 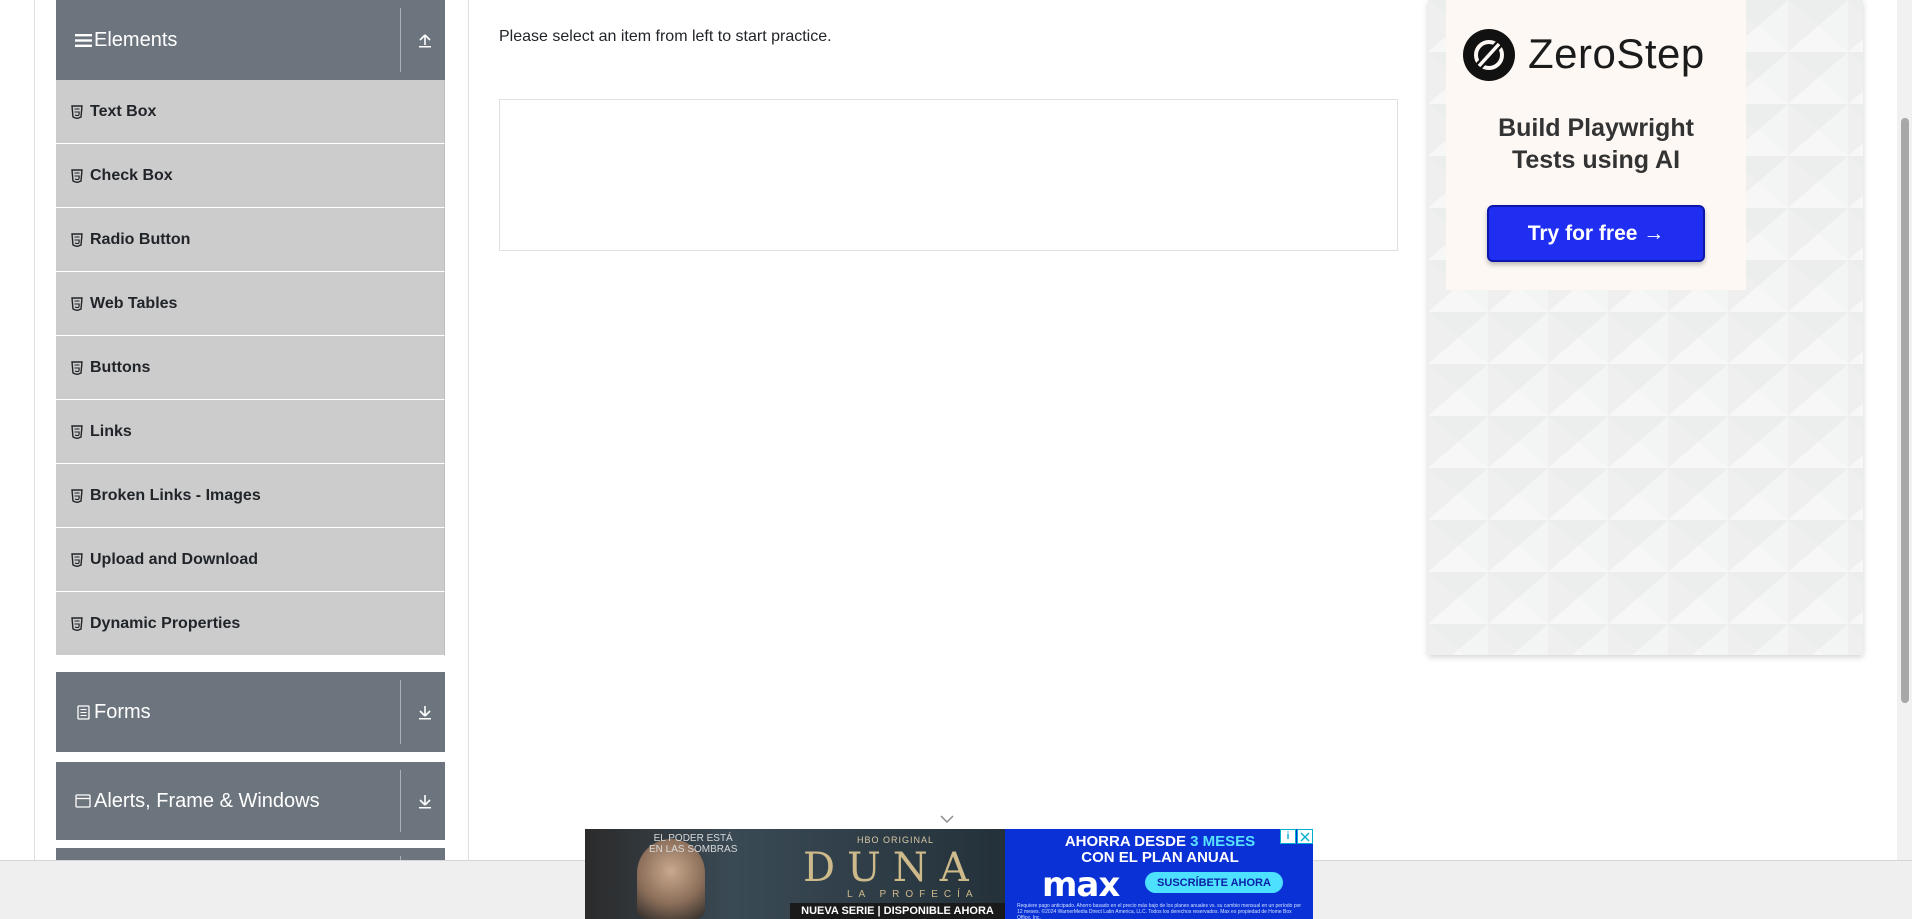 I want to click on group-header-elements: Elements, so click(x=250, y=40).